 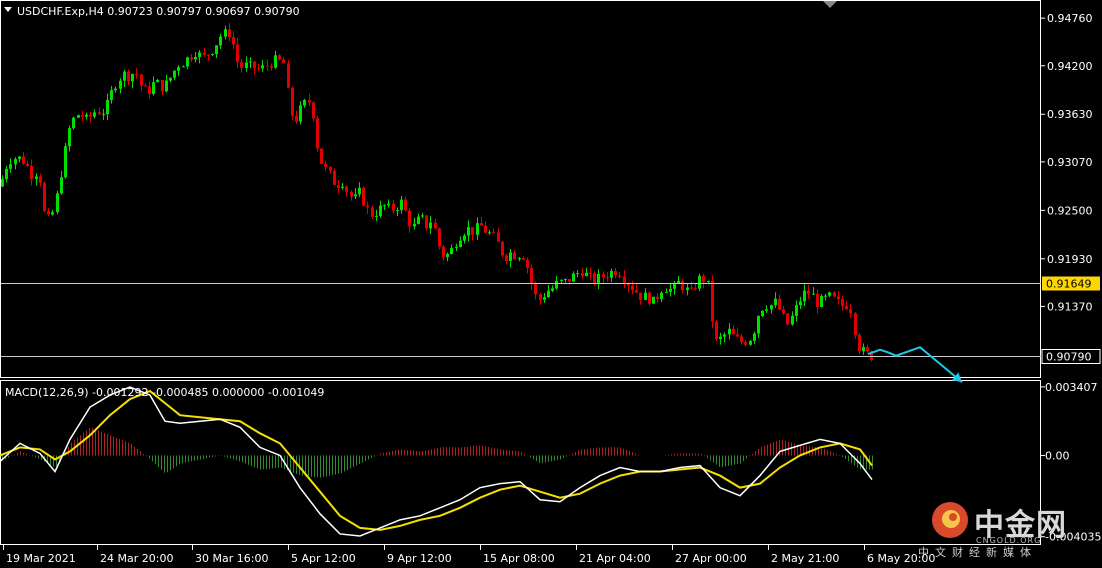 I want to click on price-tick-label: 0.91930, so click(x=1070, y=259).